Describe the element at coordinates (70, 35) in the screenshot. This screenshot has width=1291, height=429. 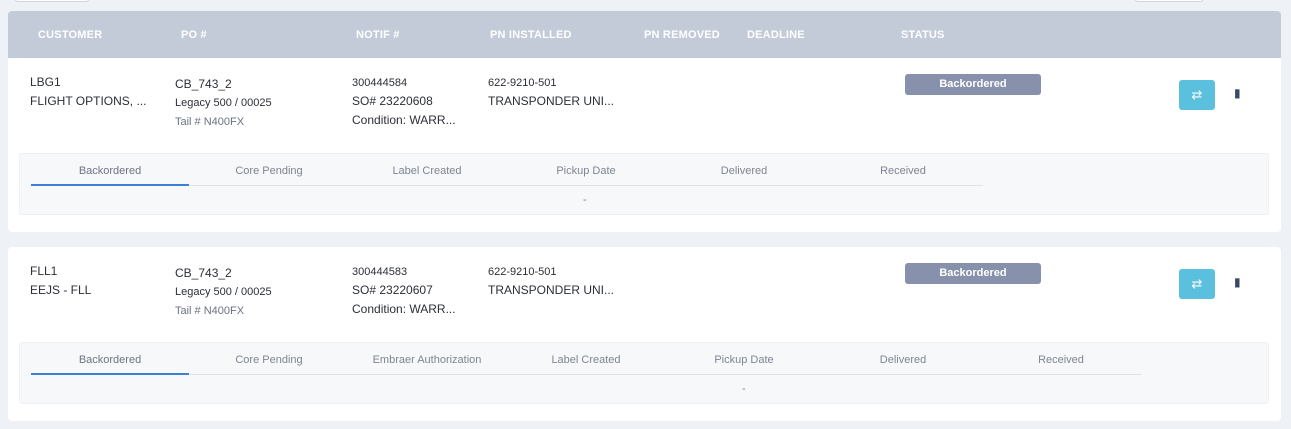
I see `column-header-customer: CUSTOMER` at that location.